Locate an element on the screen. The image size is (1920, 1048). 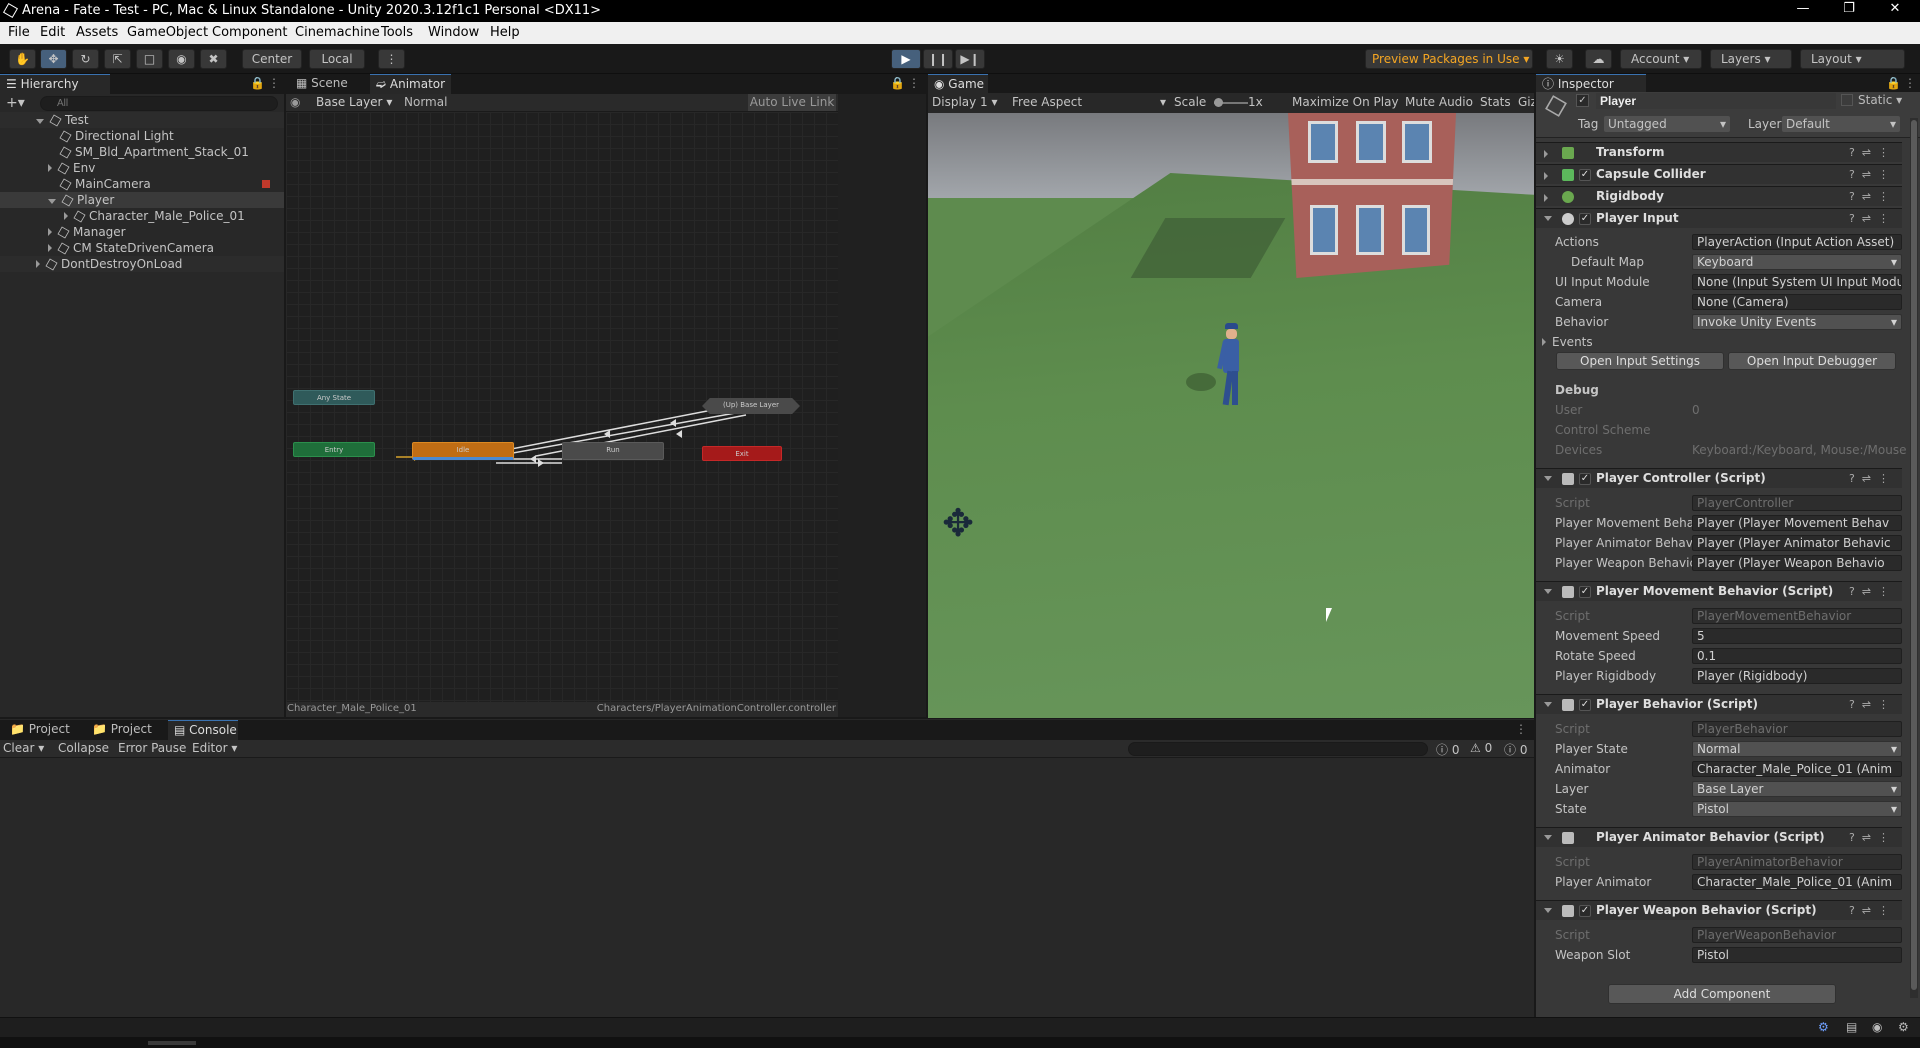
any-state-node: Any State is located at coordinates (334, 397).